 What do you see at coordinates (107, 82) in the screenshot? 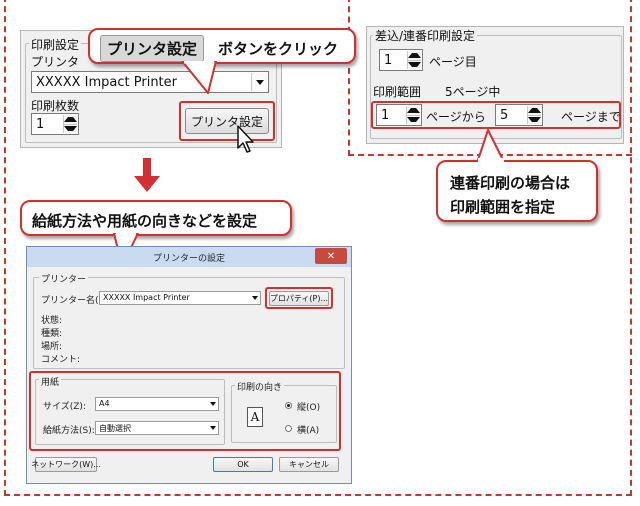
I see `printer-select-value: XXXXX Impact Printer` at bounding box center [107, 82].